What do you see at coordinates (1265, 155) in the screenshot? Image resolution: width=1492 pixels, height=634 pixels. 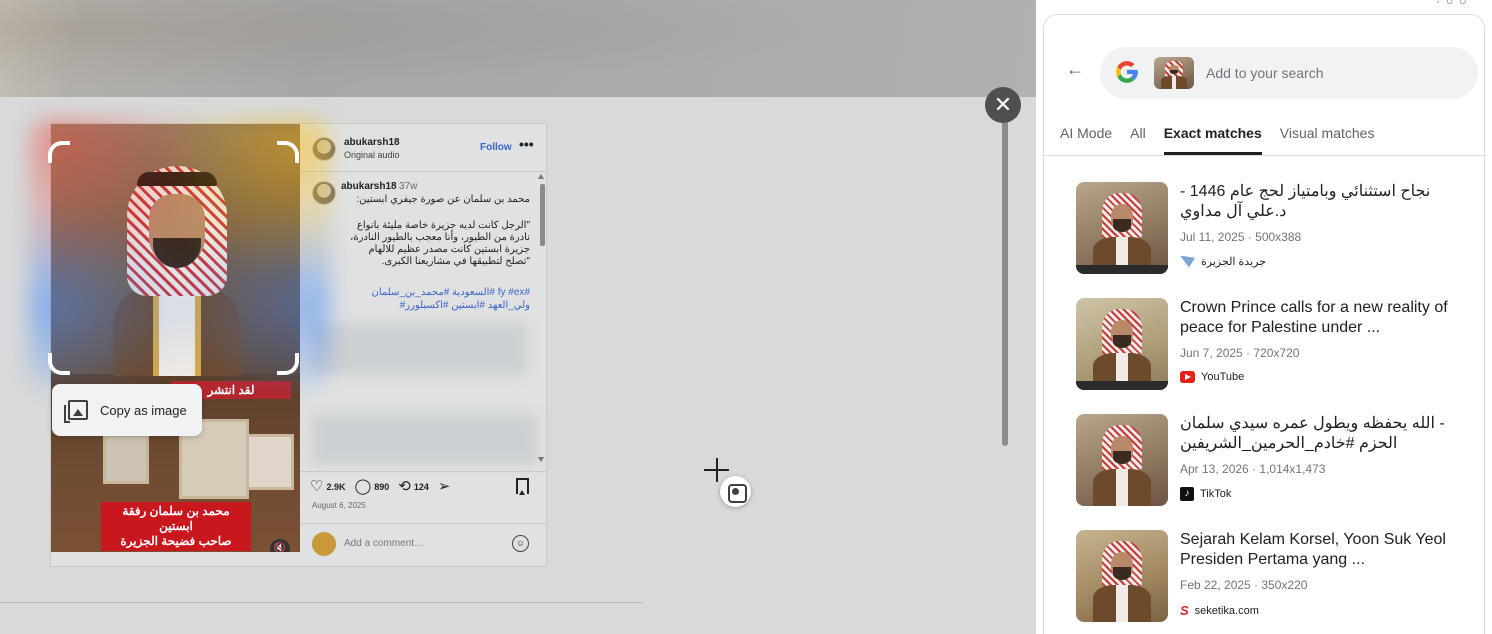 I see `tabs-divider` at bounding box center [1265, 155].